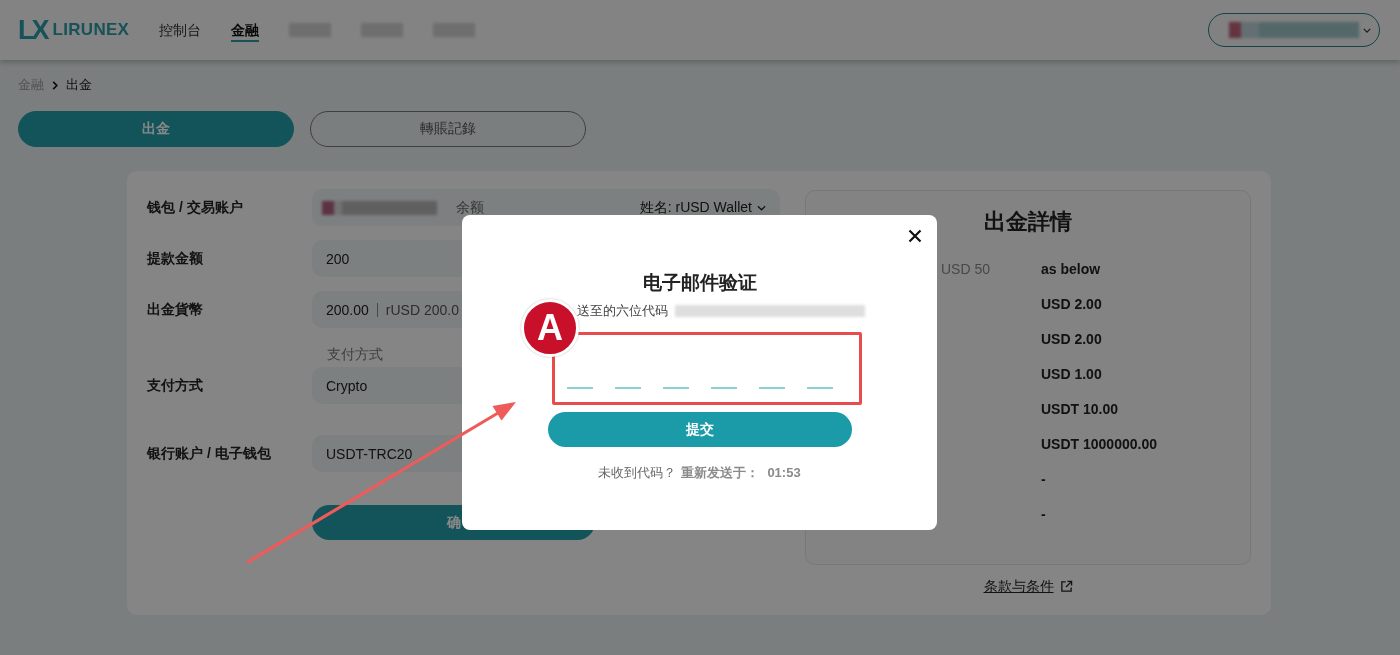 This screenshot has height=655, width=1400. Describe the element at coordinates (1066, 586) in the screenshot. I see `external-link-icon` at that location.